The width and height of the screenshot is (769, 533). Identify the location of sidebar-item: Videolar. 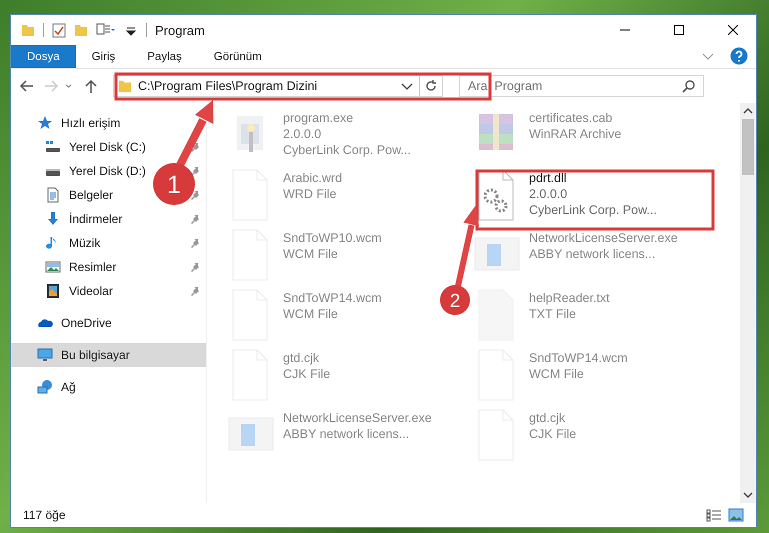
(91, 291).